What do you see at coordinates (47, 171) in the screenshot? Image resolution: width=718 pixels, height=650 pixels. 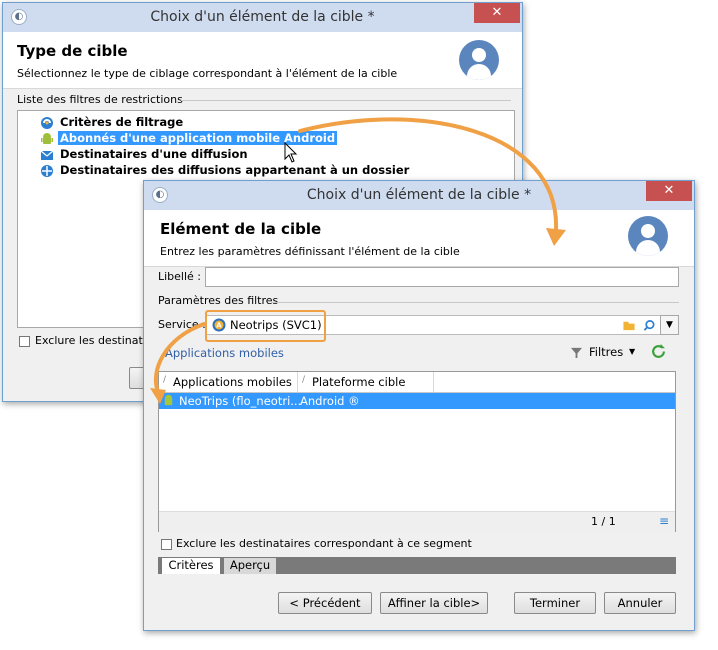 I see `folder-delivery-icon` at bounding box center [47, 171].